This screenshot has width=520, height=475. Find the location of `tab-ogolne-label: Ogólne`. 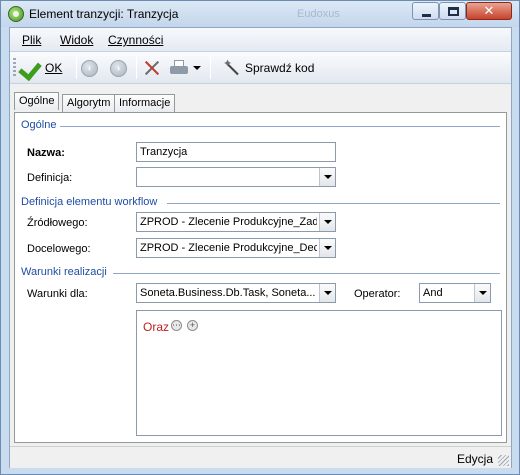

tab-ogolne-label: Ogólne is located at coordinates (37, 101).